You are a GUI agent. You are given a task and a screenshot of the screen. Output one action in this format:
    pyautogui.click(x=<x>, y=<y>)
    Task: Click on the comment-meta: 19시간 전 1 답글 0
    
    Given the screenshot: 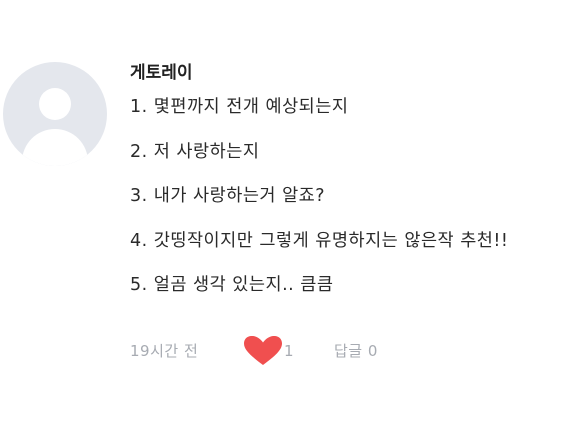 What is the action you would take?
    pyautogui.click(x=345, y=351)
    